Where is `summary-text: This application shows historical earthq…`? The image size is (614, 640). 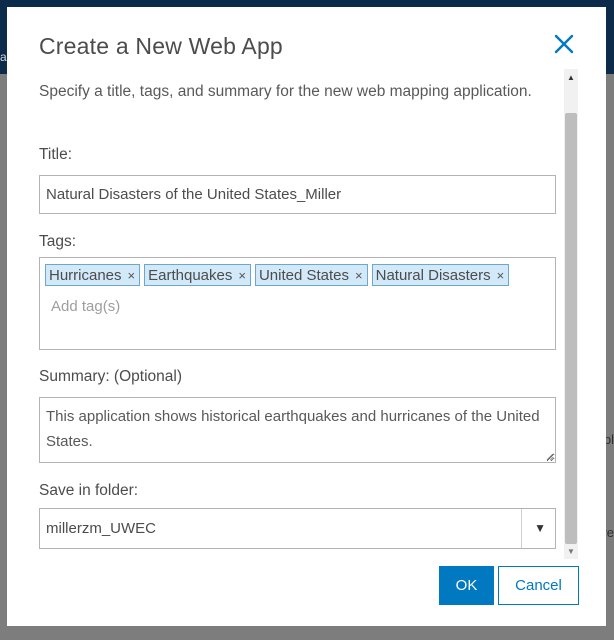
summary-text: This application shows historical earthq… is located at coordinates (293, 429).